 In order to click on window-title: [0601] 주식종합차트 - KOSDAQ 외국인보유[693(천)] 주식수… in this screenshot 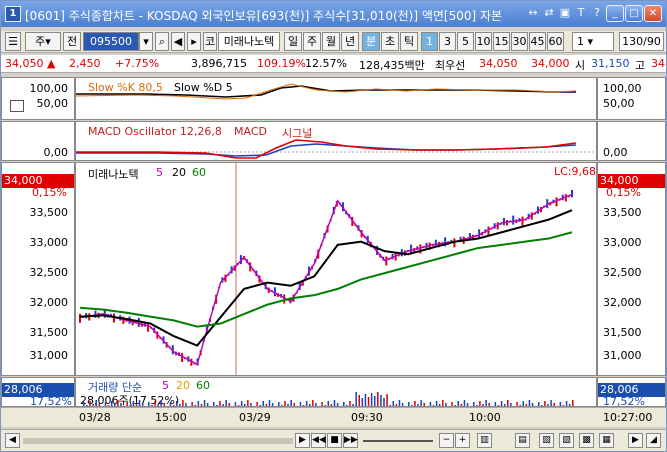, I will do `click(264, 16)`.